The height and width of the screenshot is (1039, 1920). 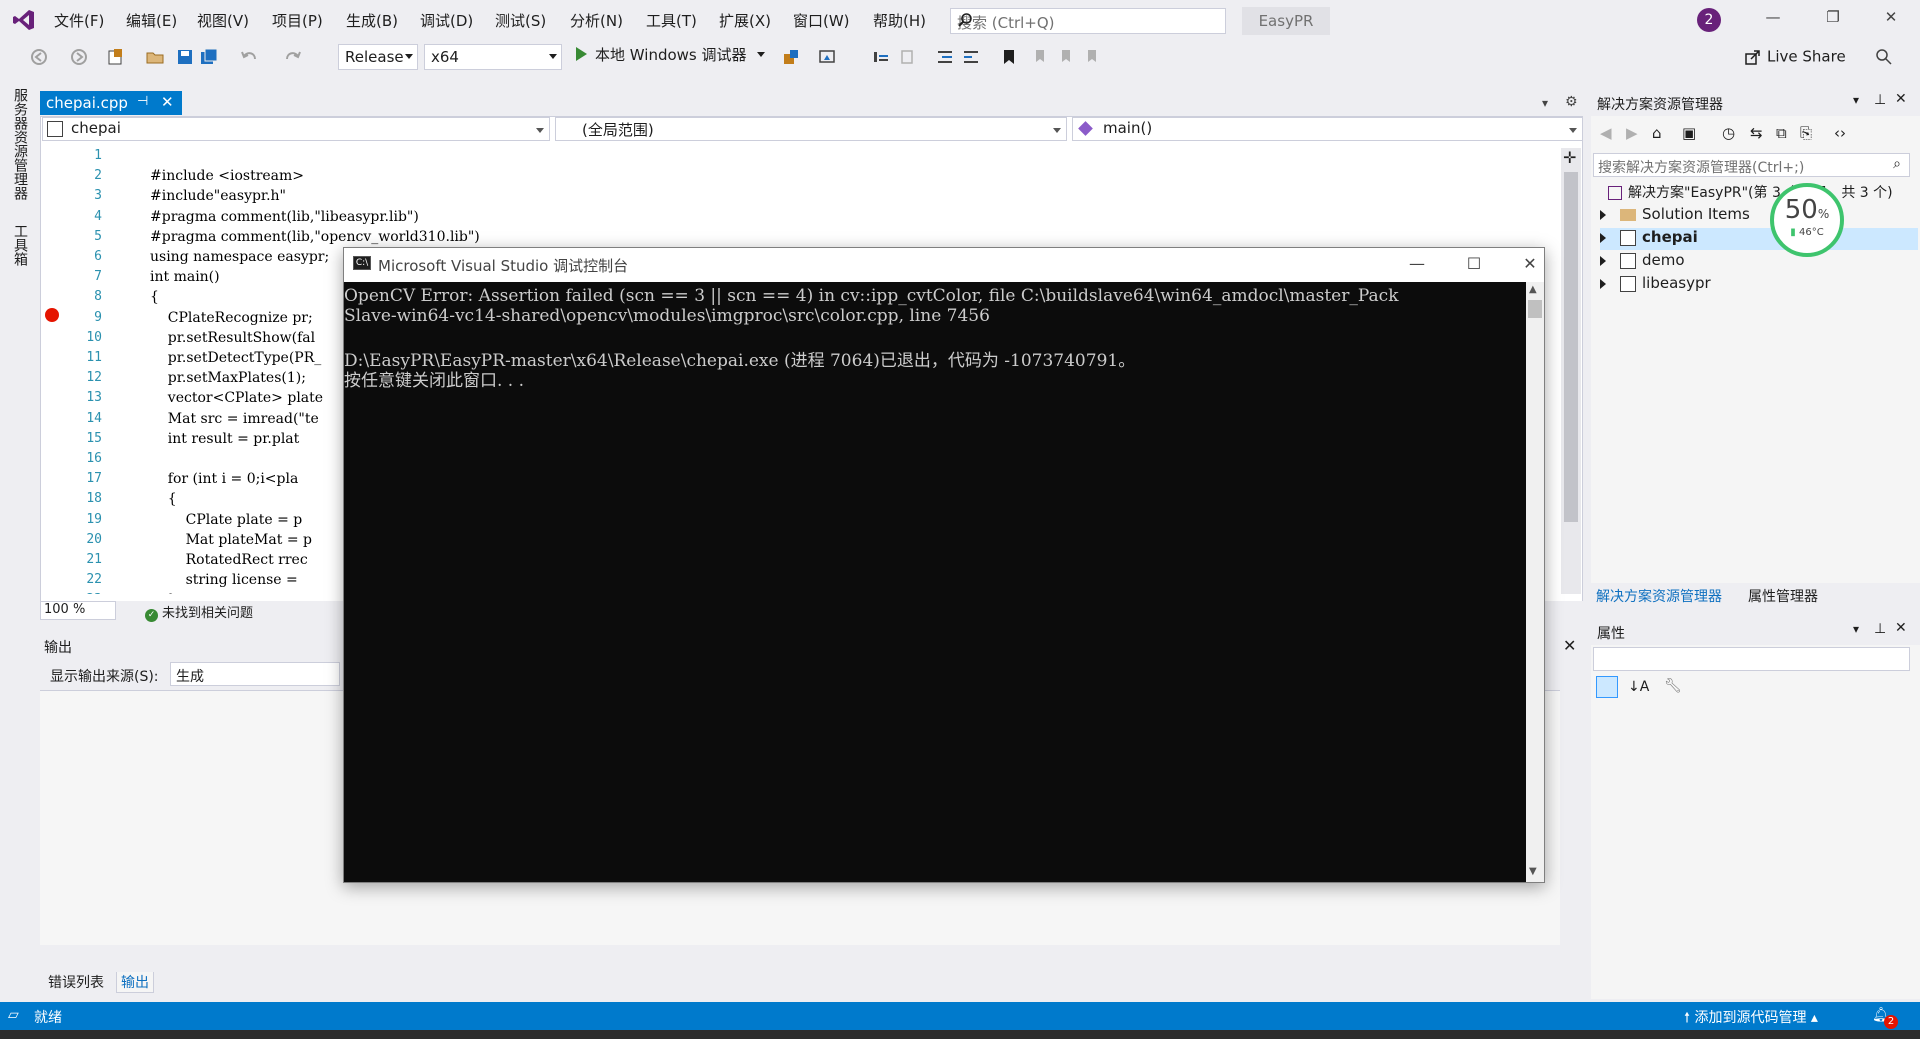 What do you see at coordinates (76, 982) in the screenshot?
I see `tab-error-list: 错误列表` at bounding box center [76, 982].